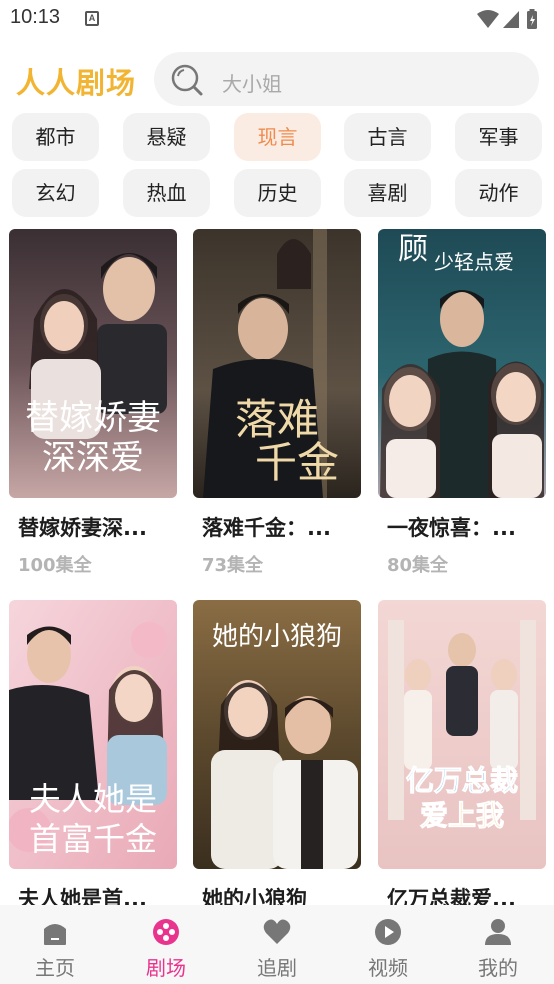 The height and width of the screenshot is (984, 554). What do you see at coordinates (277, 734) in the screenshot?
I see `drama-poster: 她的小狼狗` at bounding box center [277, 734].